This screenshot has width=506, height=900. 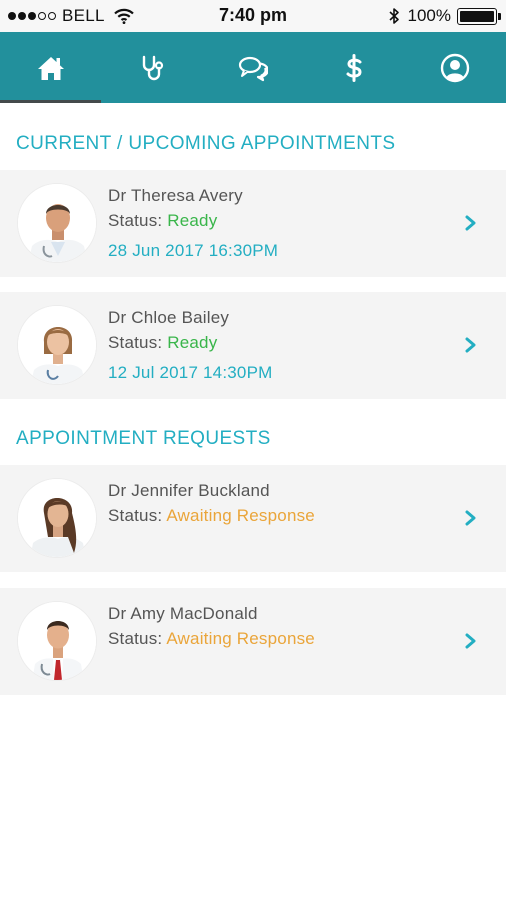 I want to click on battery-level, so click(x=477, y=16).